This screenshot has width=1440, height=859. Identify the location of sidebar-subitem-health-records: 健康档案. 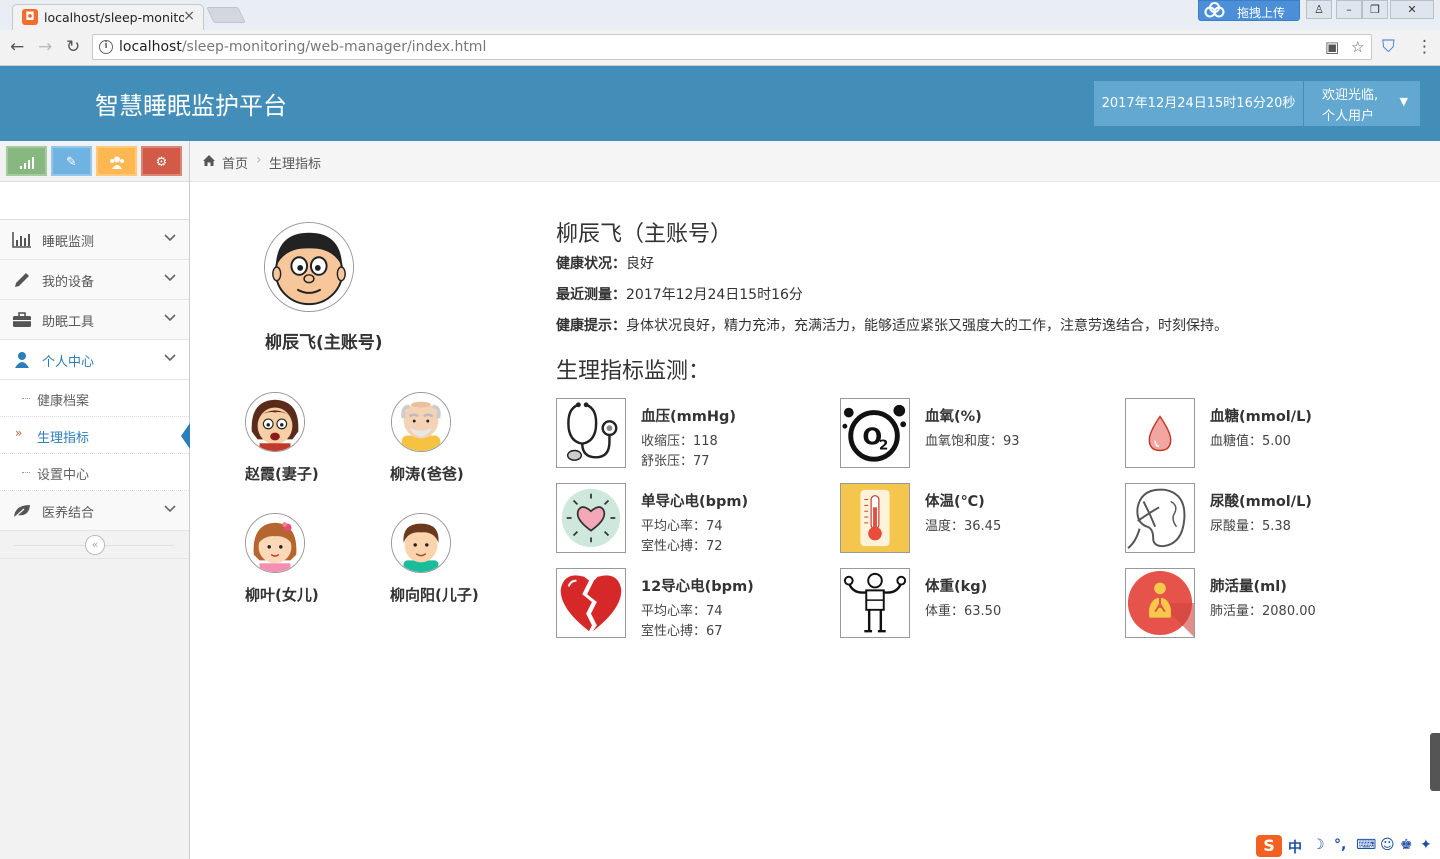
(94, 398).